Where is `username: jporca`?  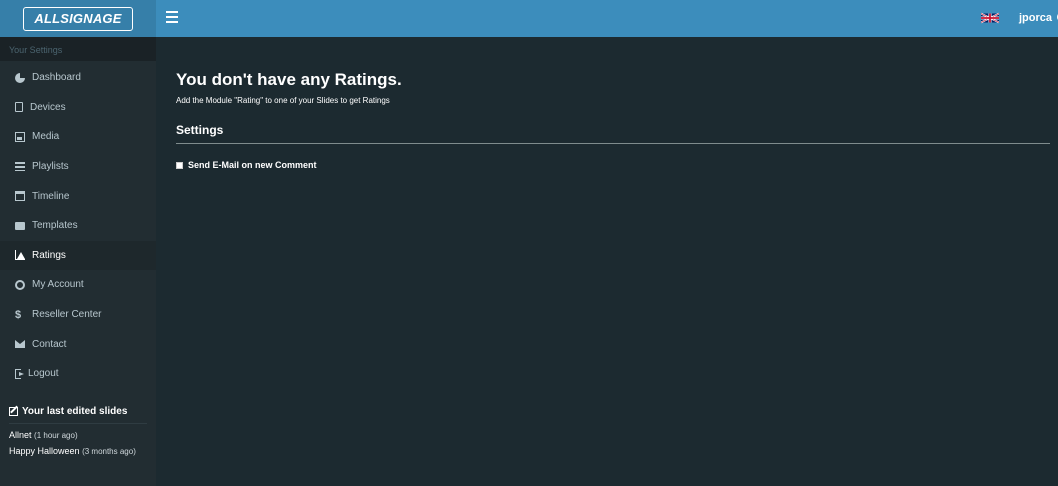
username: jporca is located at coordinates (1035, 18).